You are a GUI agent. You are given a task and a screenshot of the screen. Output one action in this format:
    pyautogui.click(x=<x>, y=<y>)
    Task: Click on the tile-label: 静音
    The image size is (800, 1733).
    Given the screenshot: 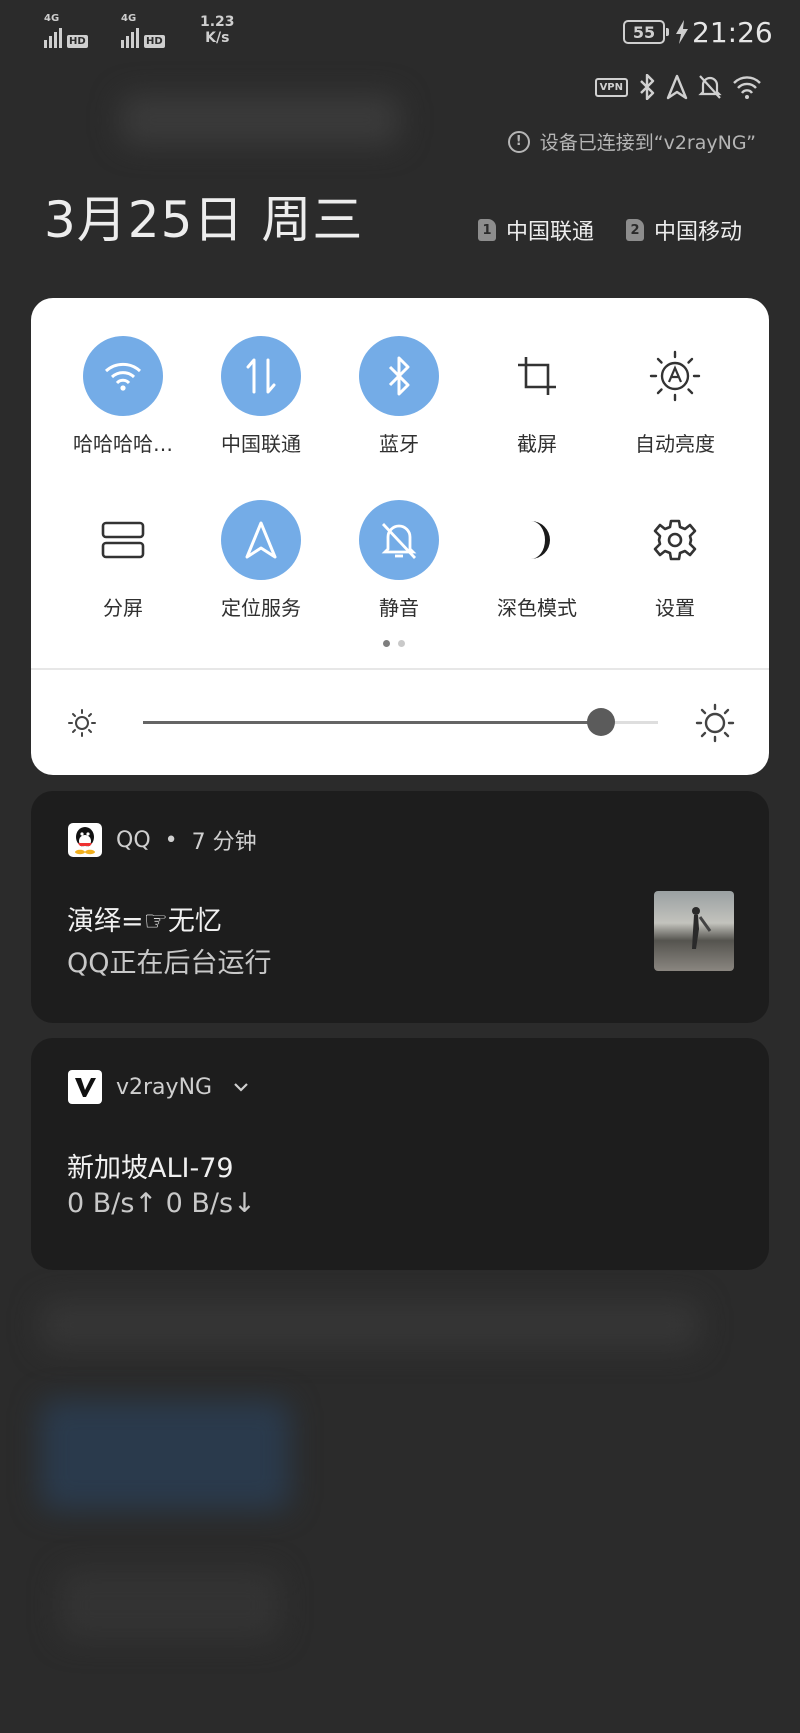 What is the action you would take?
    pyautogui.click(x=399, y=608)
    